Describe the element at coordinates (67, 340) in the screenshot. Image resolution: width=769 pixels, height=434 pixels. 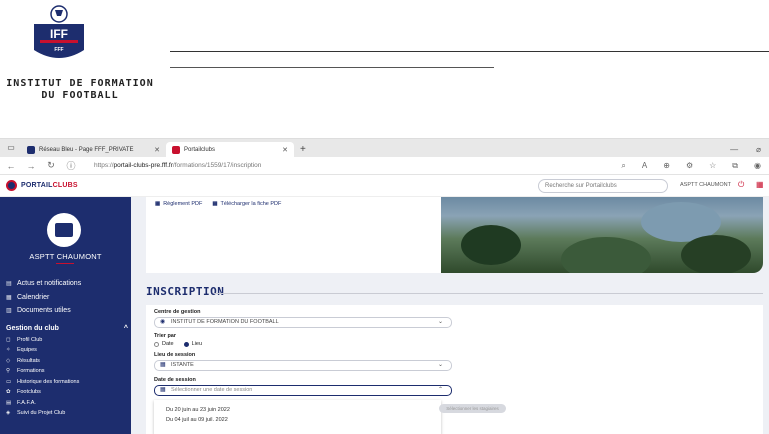
I see `sidebar-item-profil-club: ◻ Profil Club` at that location.